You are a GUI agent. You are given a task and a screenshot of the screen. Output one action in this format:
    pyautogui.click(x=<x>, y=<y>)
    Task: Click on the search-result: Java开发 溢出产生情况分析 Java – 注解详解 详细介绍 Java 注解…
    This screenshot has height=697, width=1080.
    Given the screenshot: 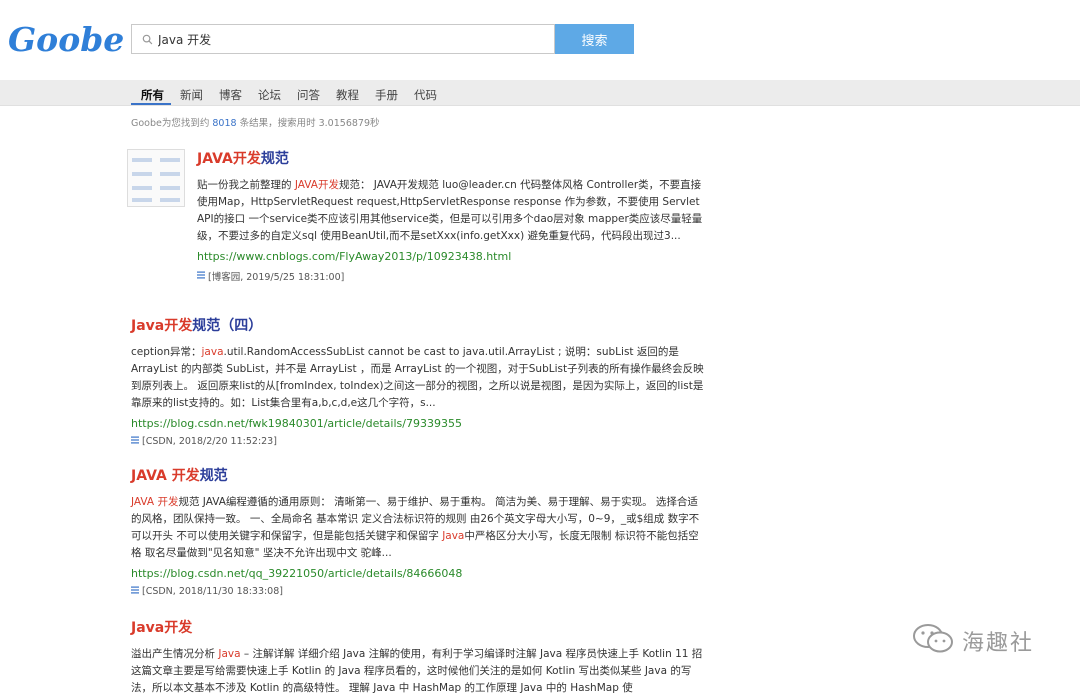 What is the action you would take?
    pyautogui.click(x=418, y=658)
    